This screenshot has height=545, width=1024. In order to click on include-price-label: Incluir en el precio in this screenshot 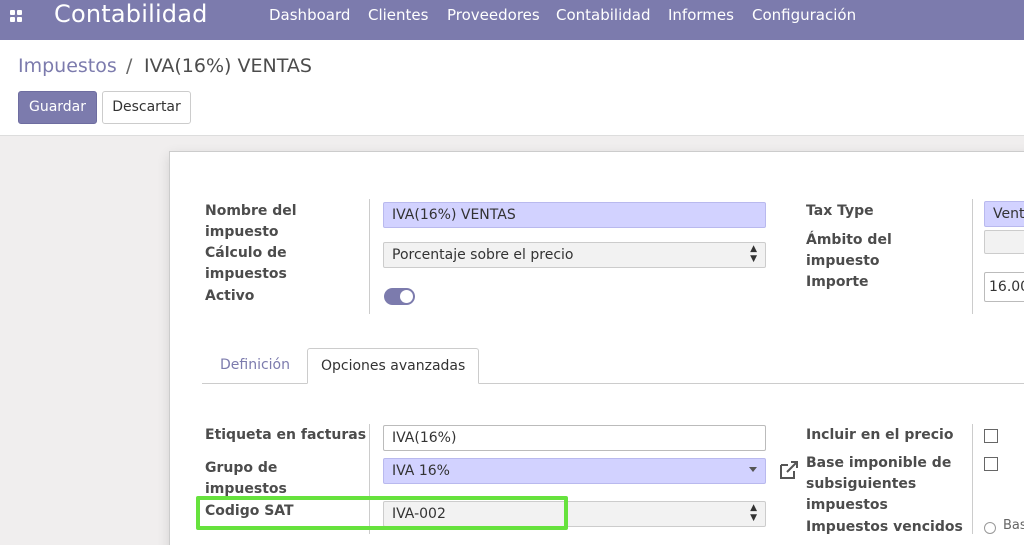, I will do `click(880, 435)`.